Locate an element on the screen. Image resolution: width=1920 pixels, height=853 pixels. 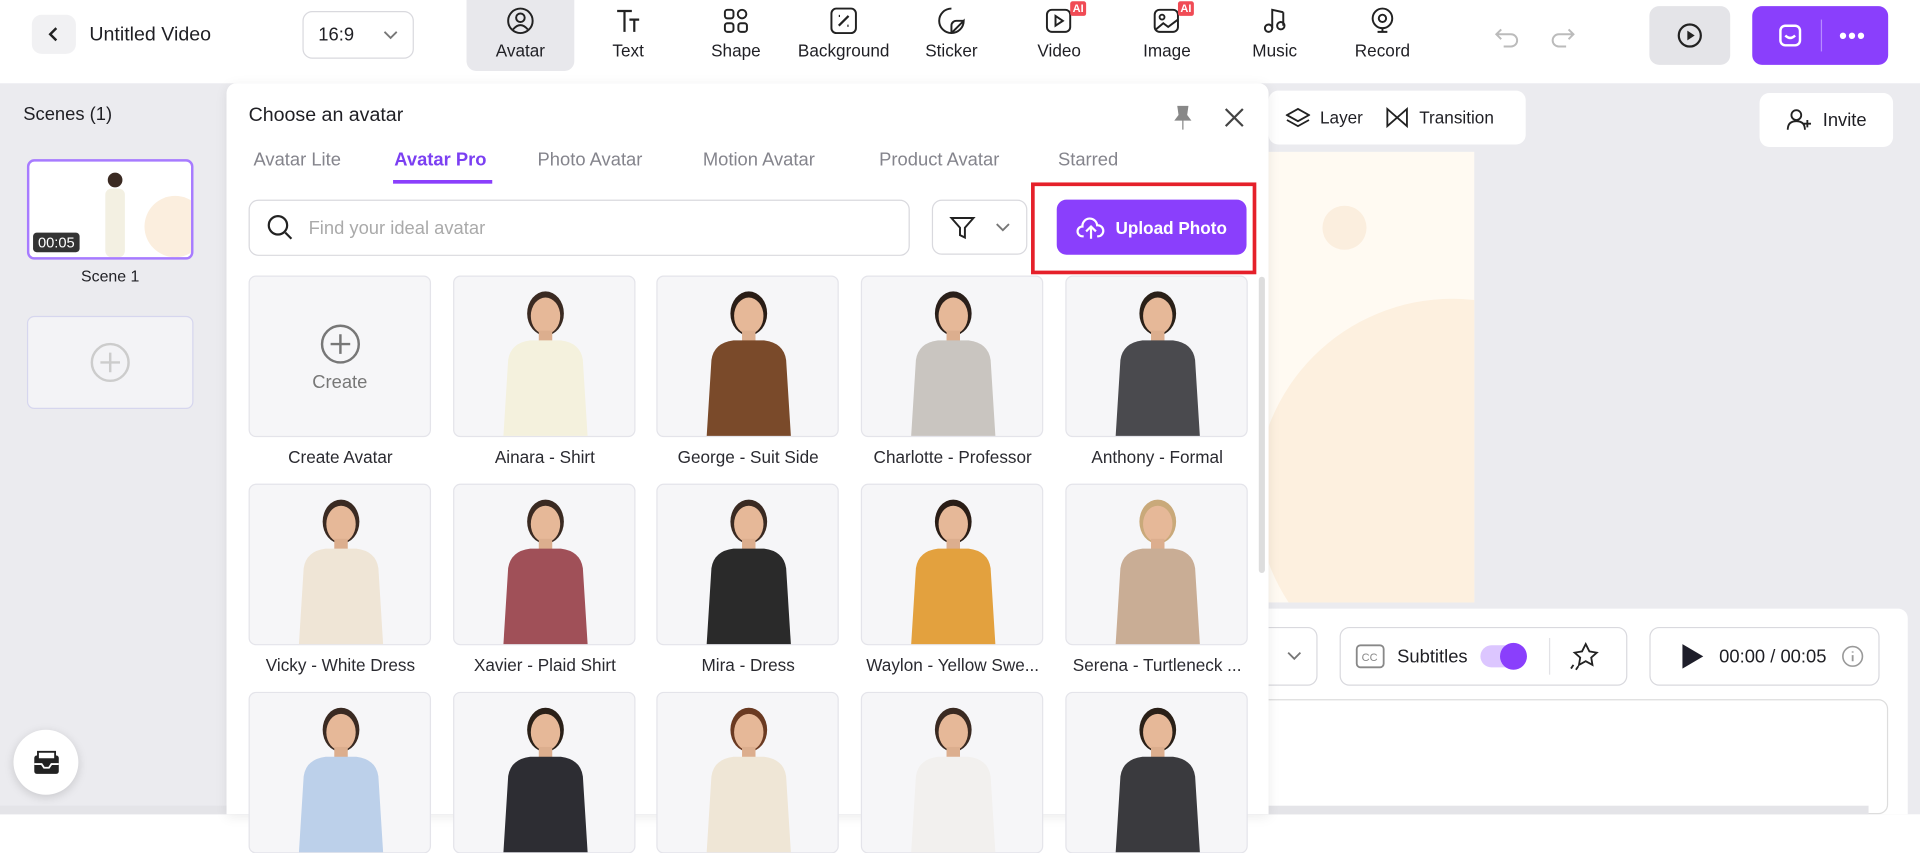
tool-label: Record is located at coordinates (1382, 50).